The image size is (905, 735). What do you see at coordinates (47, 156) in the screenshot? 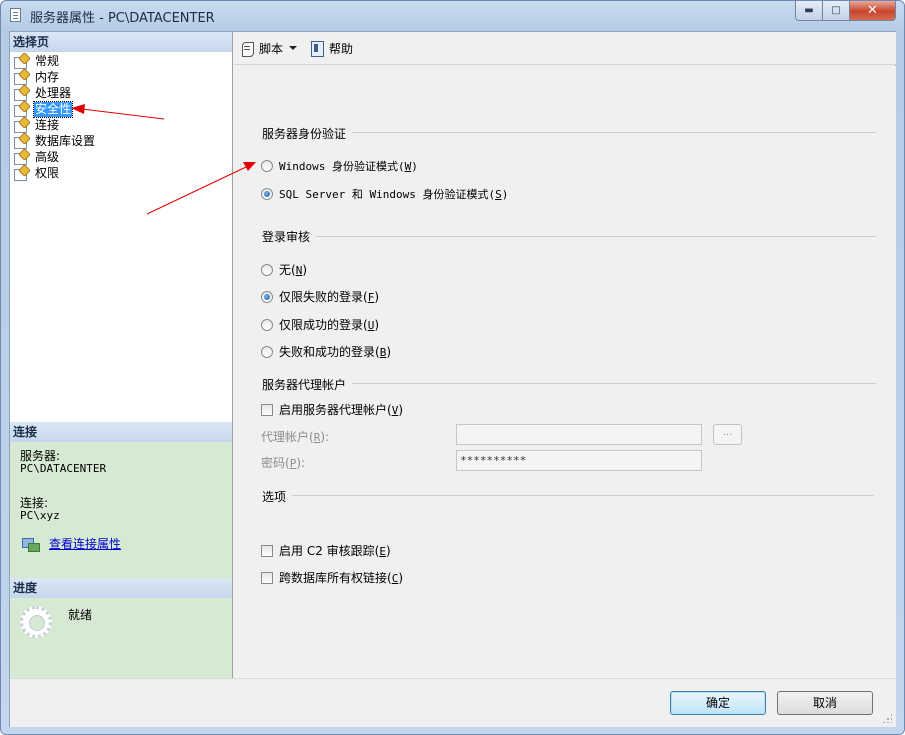
I see `page-item-label: 高级` at bounding box center [47, 156].